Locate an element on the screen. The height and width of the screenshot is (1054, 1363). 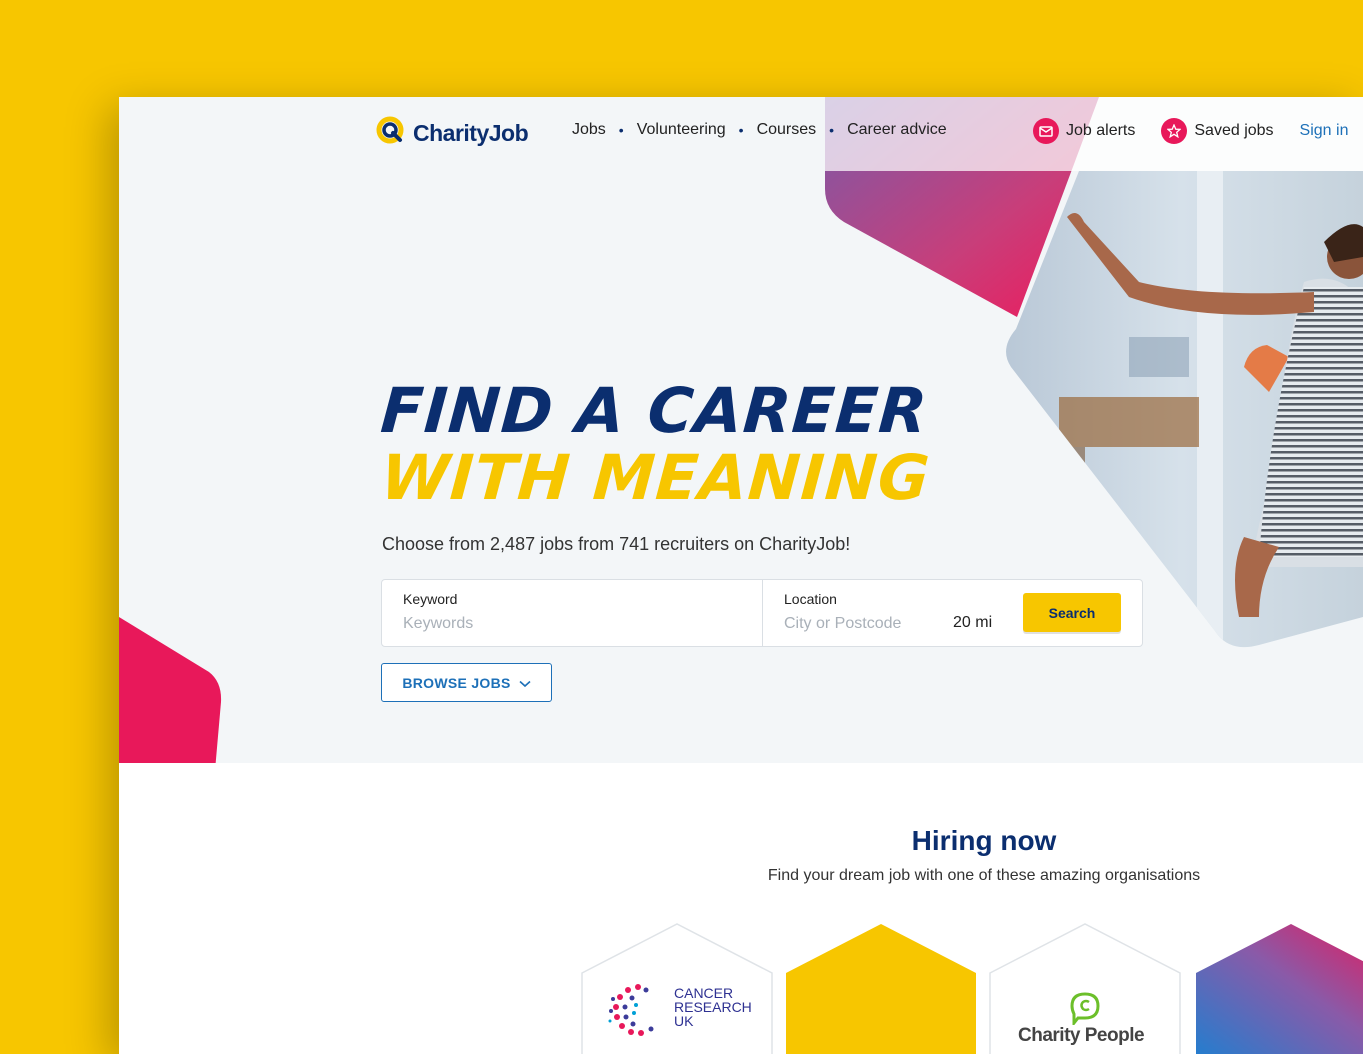
org-name-cancer-research: CANCER RESEARCH UK is located at coordinates (713, 1007).